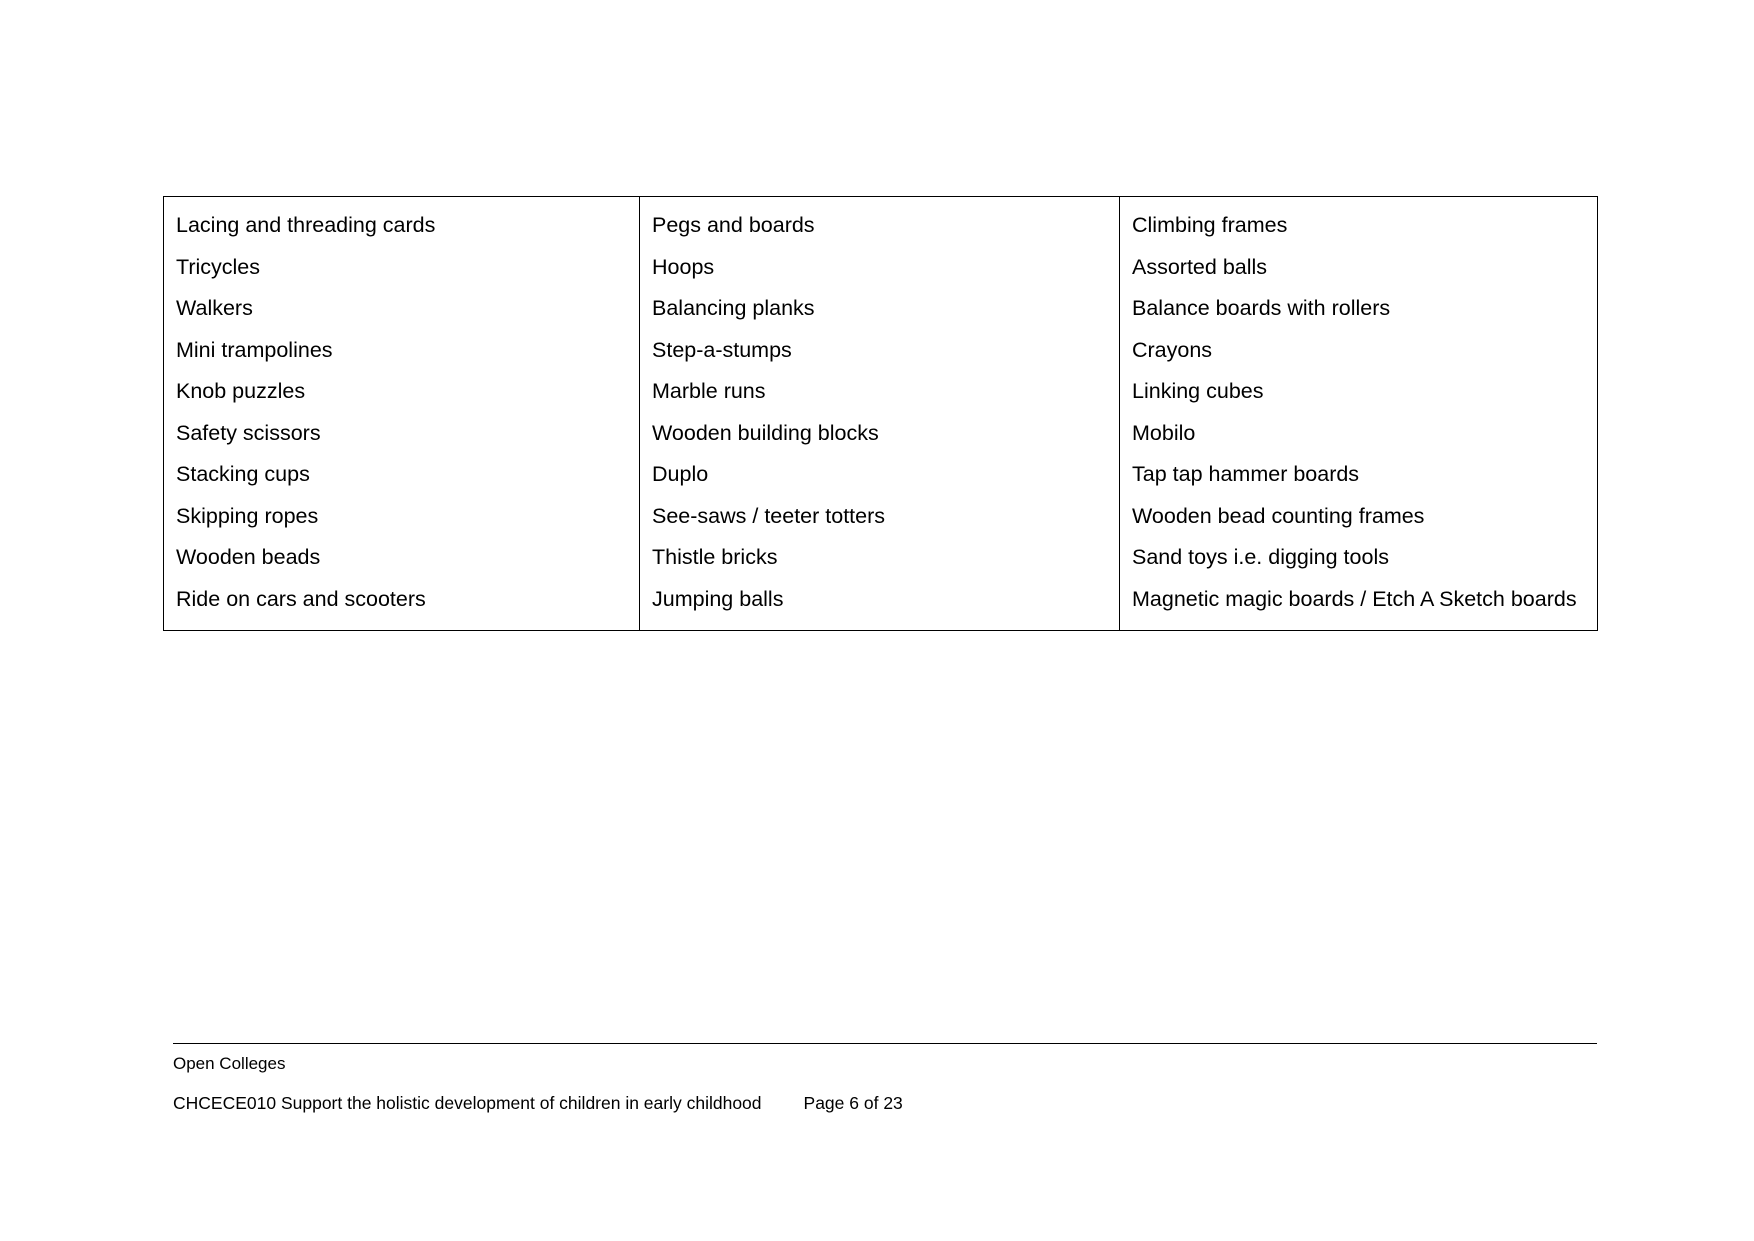  I want to click on list-item: Lacing and threading cards, so click(306, 225).